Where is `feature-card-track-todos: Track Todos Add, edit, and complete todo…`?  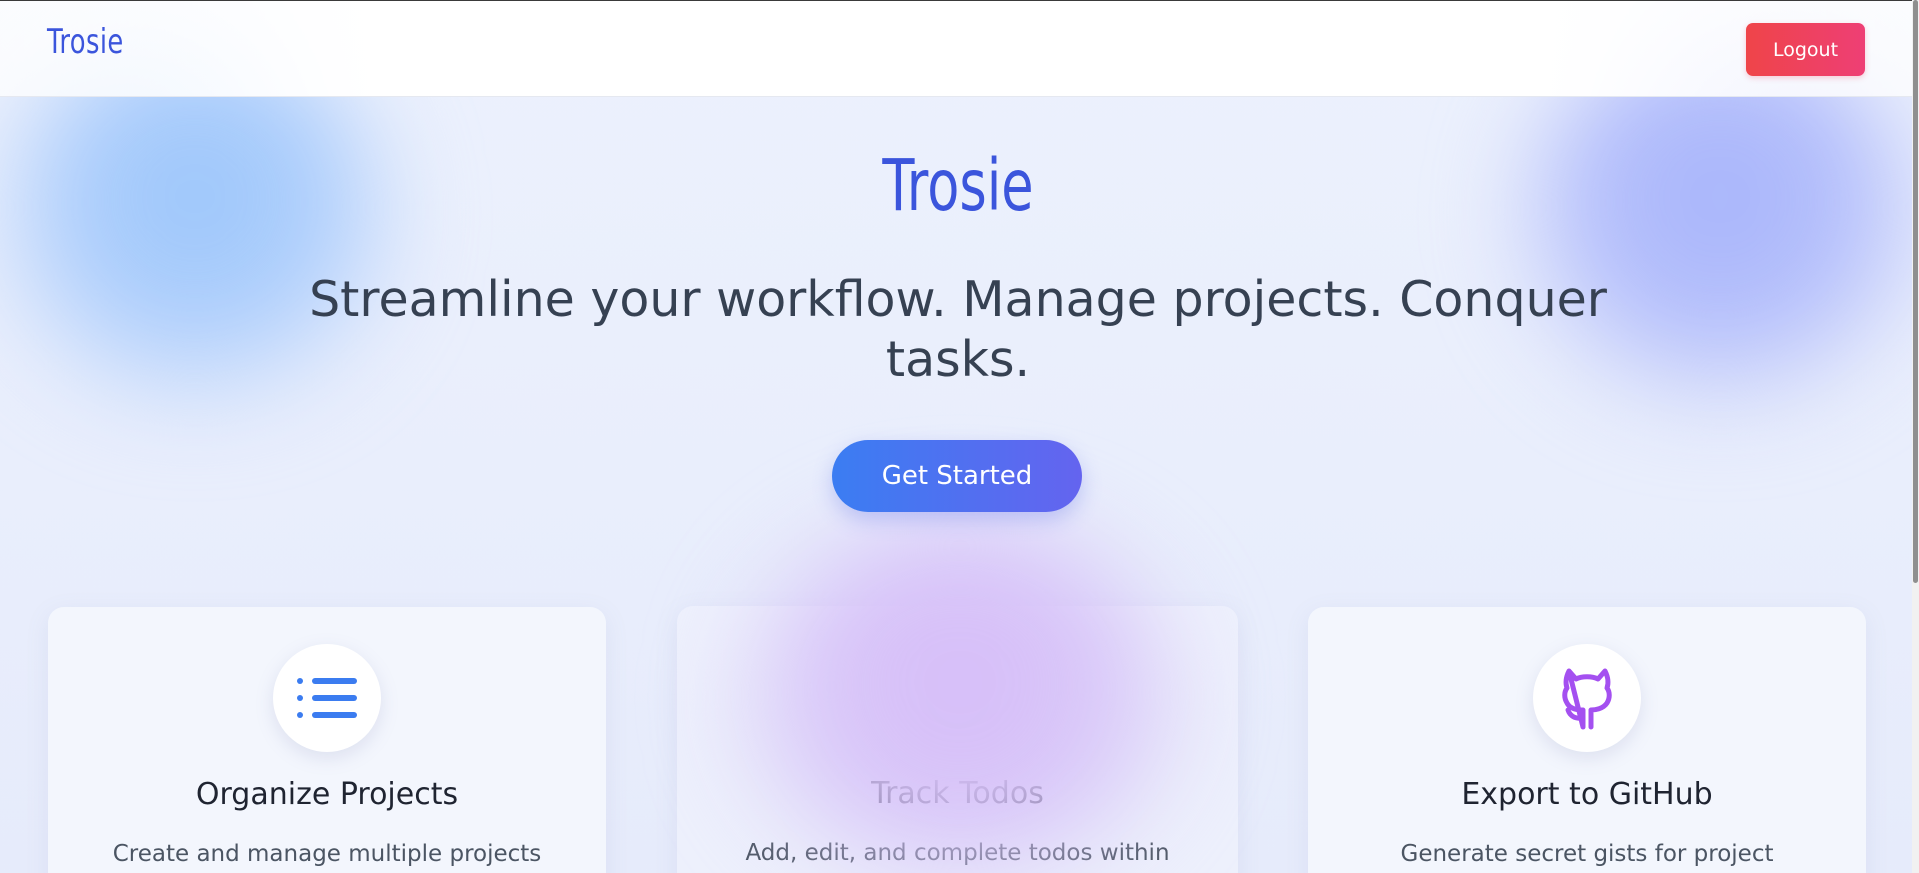
feature-card-track-todos: Track Todos Add, edit, and complete todo… is located at coordinates (957, 739).